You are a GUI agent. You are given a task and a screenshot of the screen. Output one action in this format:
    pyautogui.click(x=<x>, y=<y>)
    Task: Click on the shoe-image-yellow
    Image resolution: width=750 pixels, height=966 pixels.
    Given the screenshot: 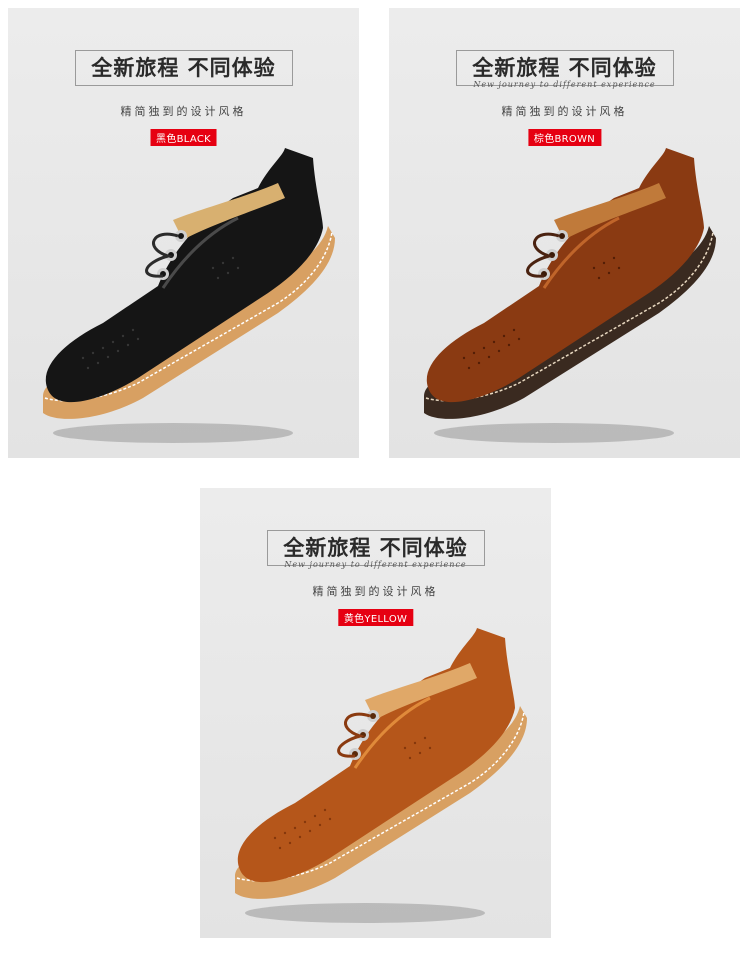 What is the action you would take?
    pyautogui.click(x=381, y=775)
    